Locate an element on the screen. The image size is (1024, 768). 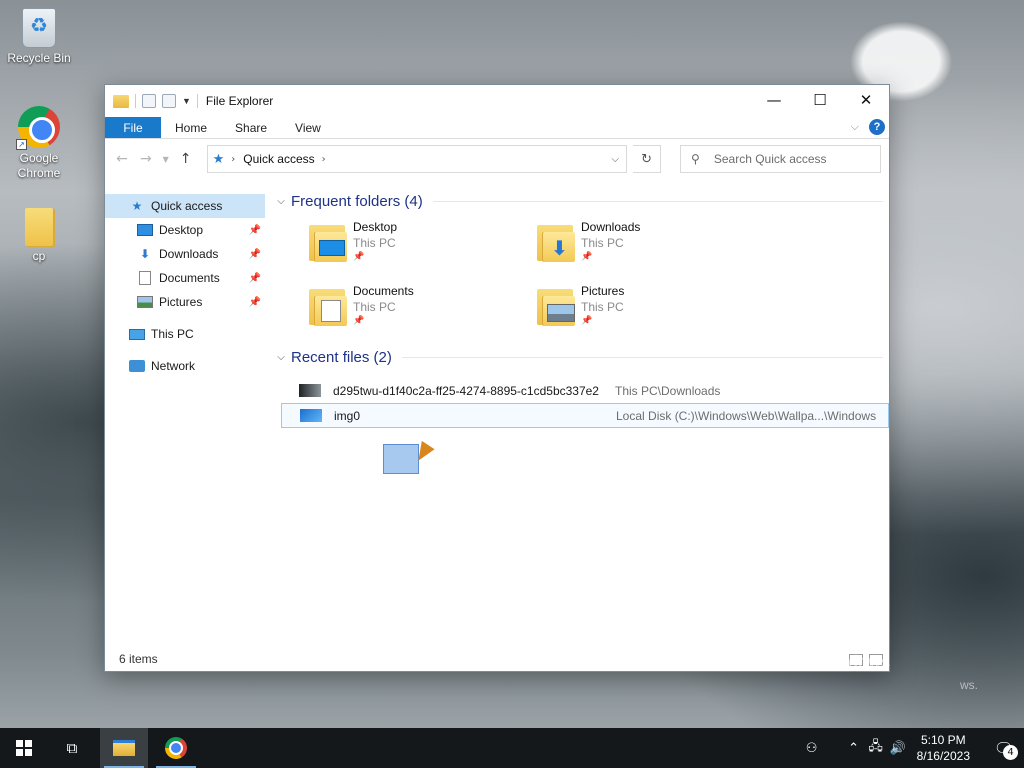
quick-access-star-icon: ★ is located at coordinates (218, 159).